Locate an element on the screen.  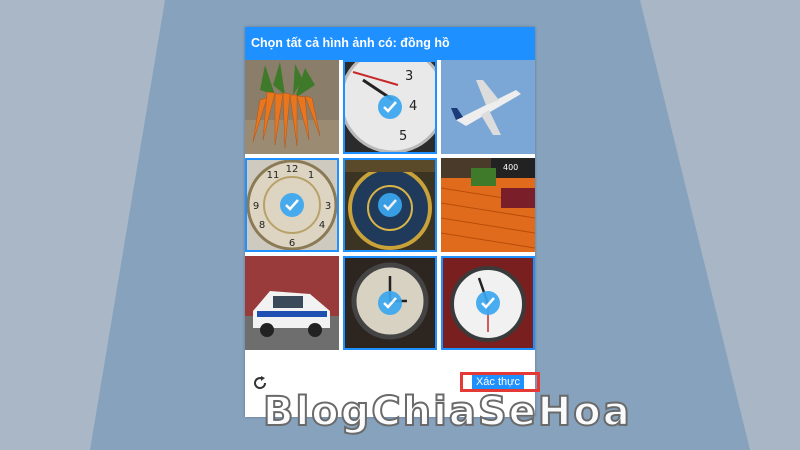
captcha-tile-carrots: 400 8000 is located at coordinates (488, 205).